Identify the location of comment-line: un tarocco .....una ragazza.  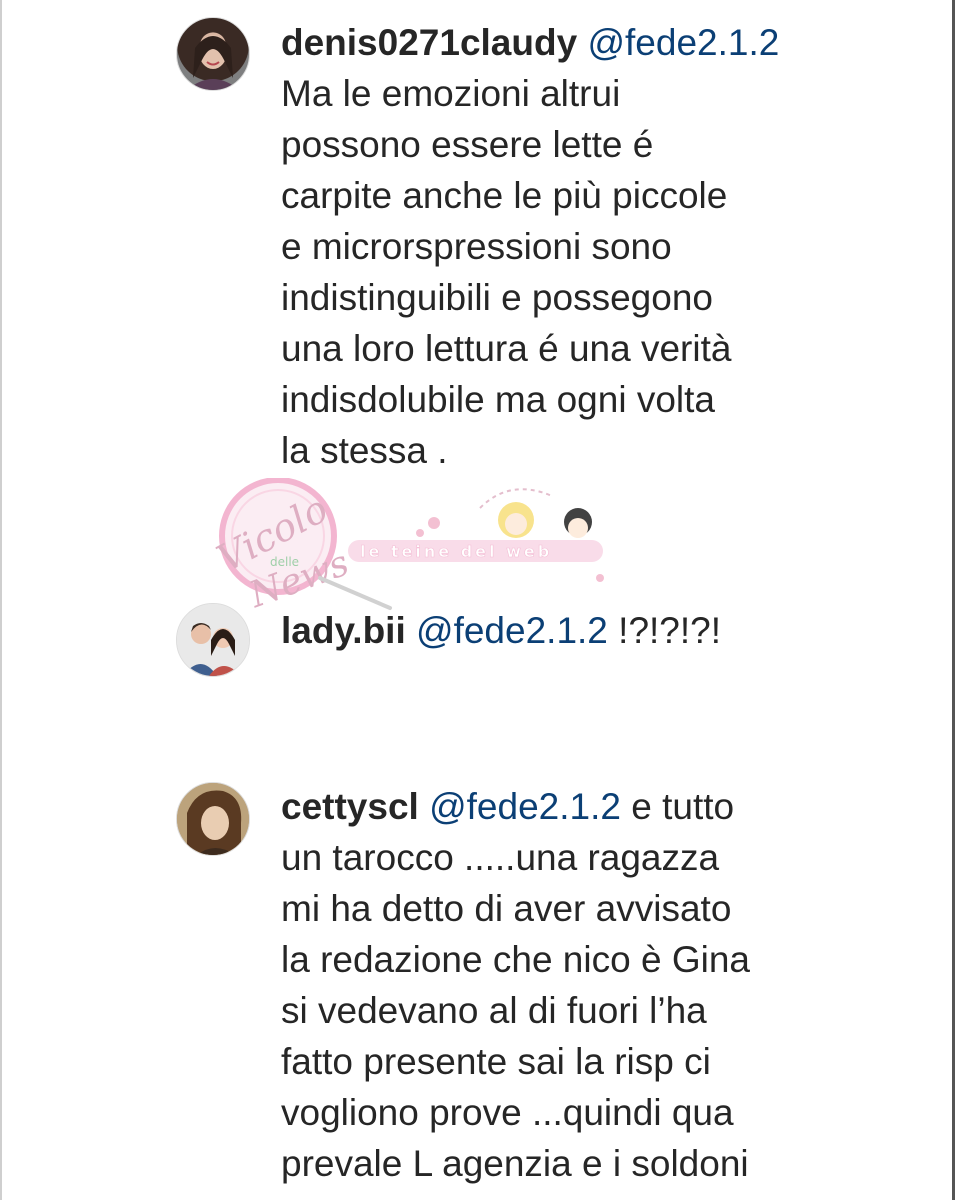
(500, 857).